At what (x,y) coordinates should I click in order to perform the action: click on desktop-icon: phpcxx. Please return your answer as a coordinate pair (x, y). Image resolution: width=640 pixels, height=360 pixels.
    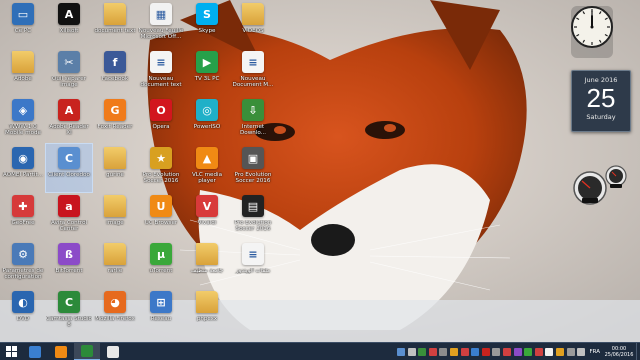
    Looking at the image, I should click on (207, 312).